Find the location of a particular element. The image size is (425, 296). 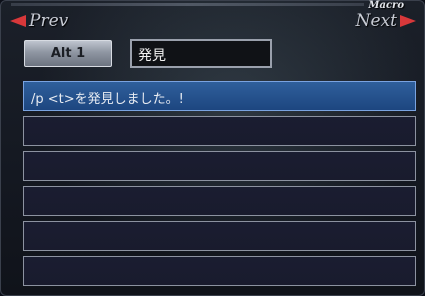

macro-line-1: /p <t>を発見しました。! is located at coordinates (219, 96).